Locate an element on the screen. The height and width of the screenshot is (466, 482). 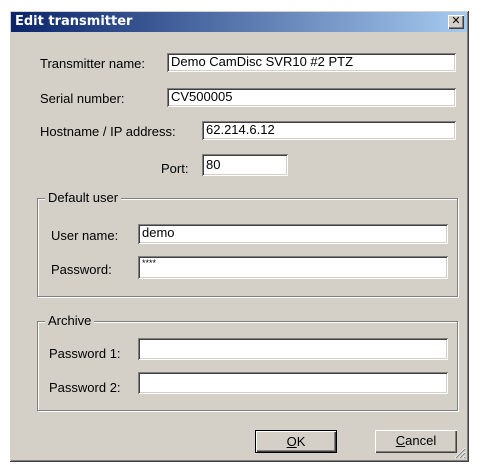
hostname-field: 62.214.6.12 is located at coordinates (329, 130).